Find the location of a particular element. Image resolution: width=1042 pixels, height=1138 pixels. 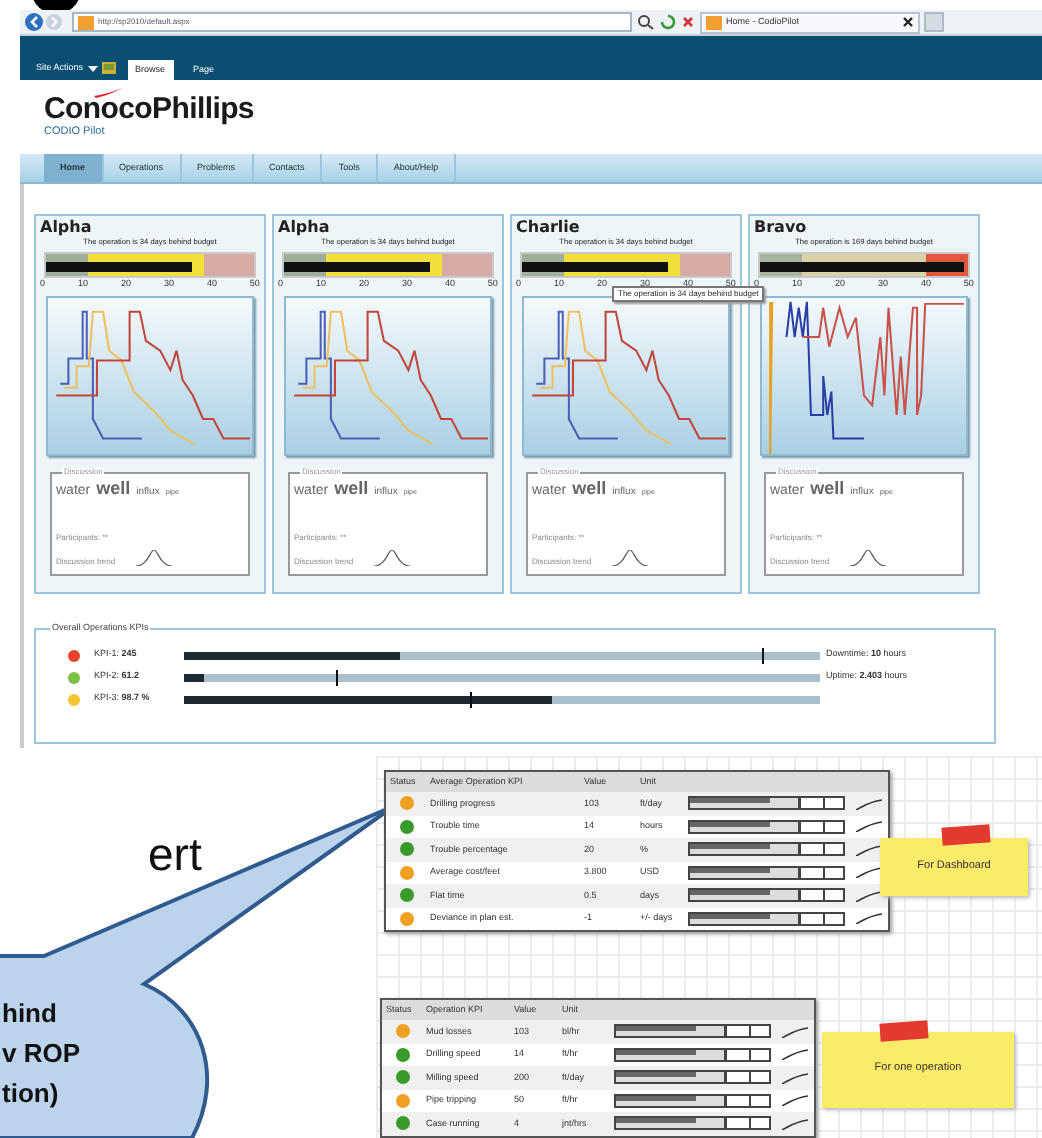

logo-swoosh-icon is located at coordinates (108, 93).